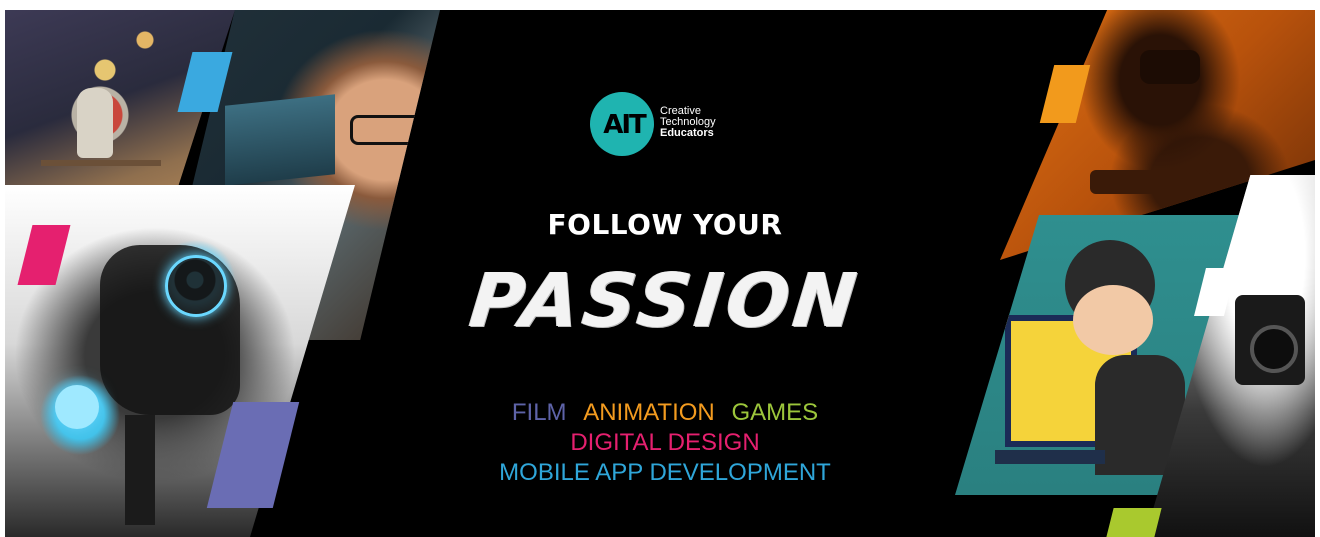 The image size is (1320, 537). I want to click on discipline-animation: ANIMATION, so click(649, 412).